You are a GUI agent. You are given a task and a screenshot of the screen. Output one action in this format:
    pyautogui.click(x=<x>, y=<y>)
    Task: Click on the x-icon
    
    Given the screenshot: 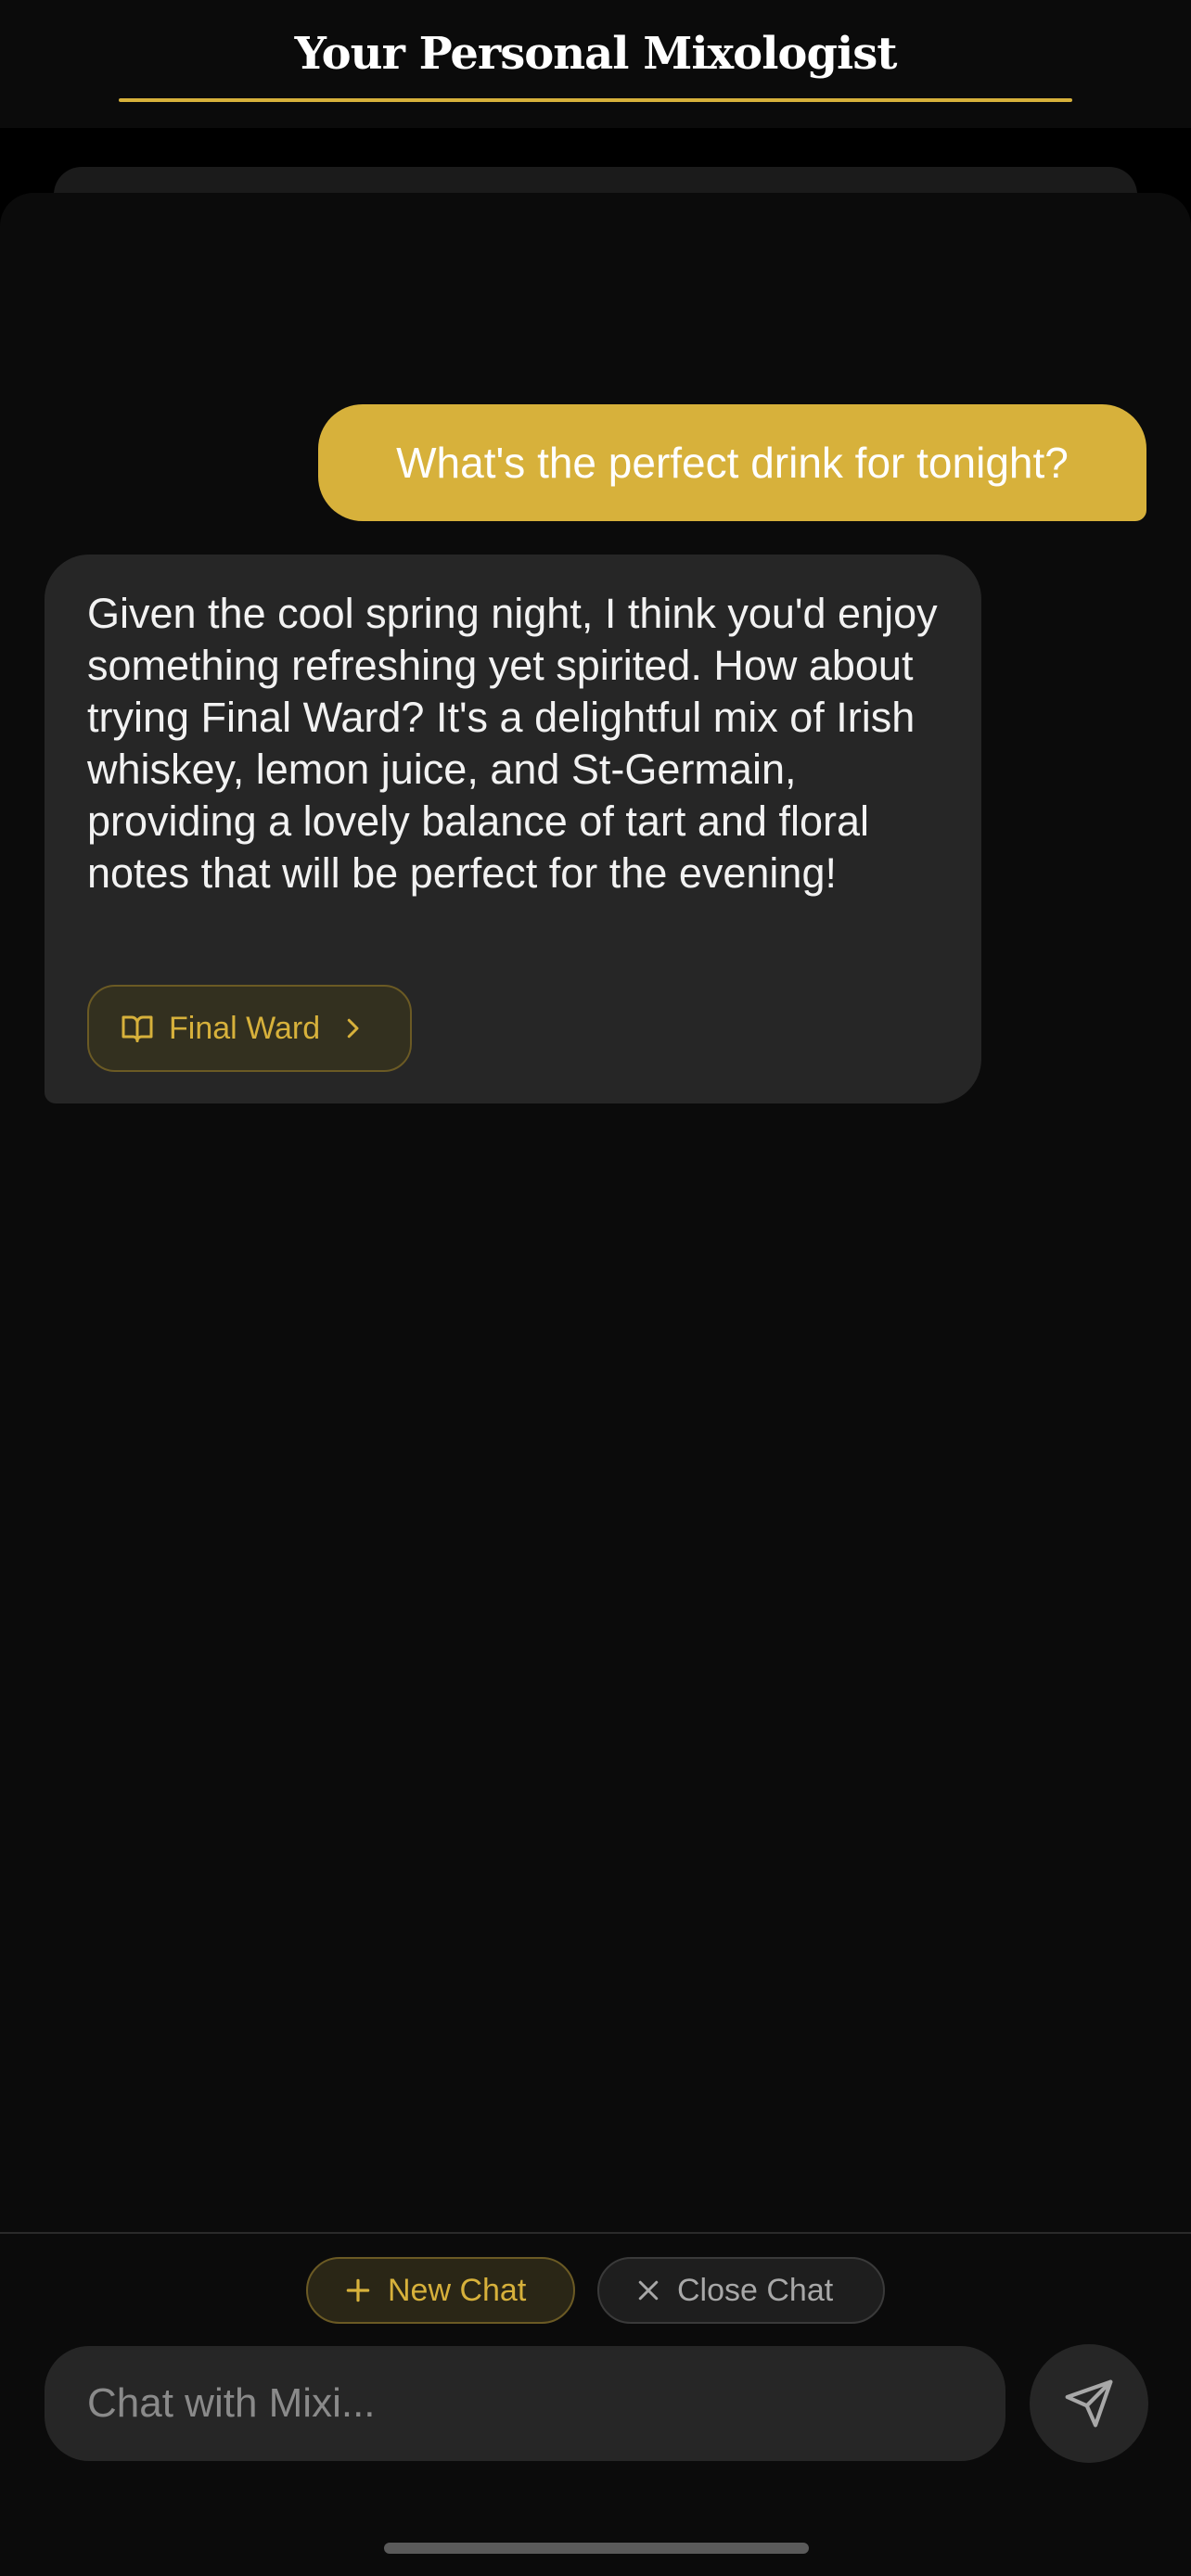 What is the action you would take?
    pyautogui.click(x=648, y=2290)
    